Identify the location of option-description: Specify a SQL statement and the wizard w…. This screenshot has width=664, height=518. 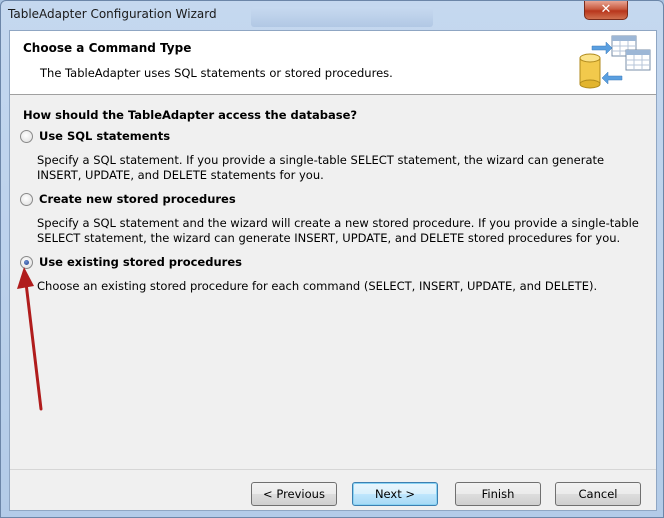
(338, 230).